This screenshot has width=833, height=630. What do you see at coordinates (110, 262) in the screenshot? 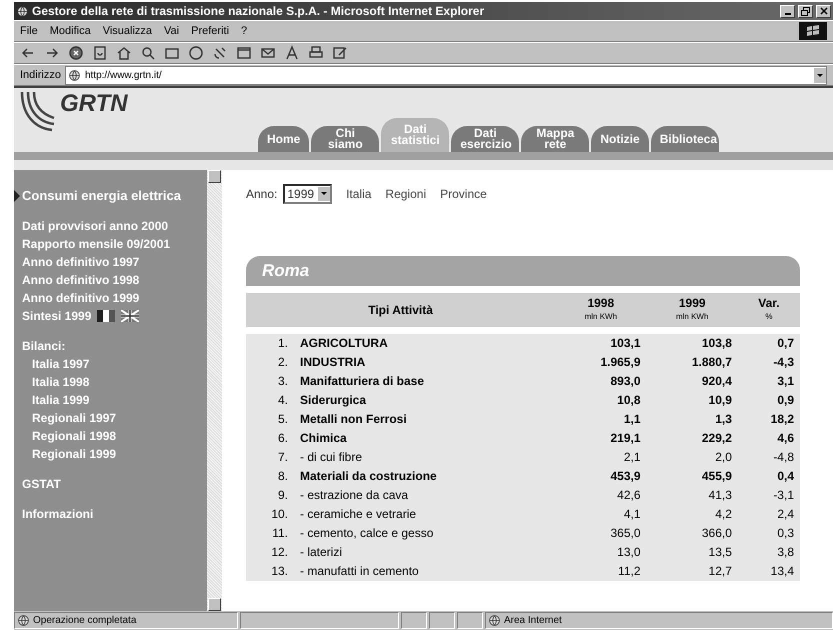
I see `sidebar-link: Anno definitivo 1997` at bounding box center [110, 262].